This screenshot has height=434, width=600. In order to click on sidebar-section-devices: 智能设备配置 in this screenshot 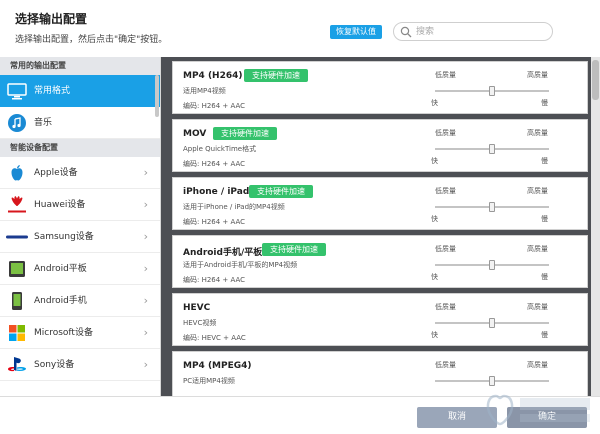, I will do `click(80, 148)`.